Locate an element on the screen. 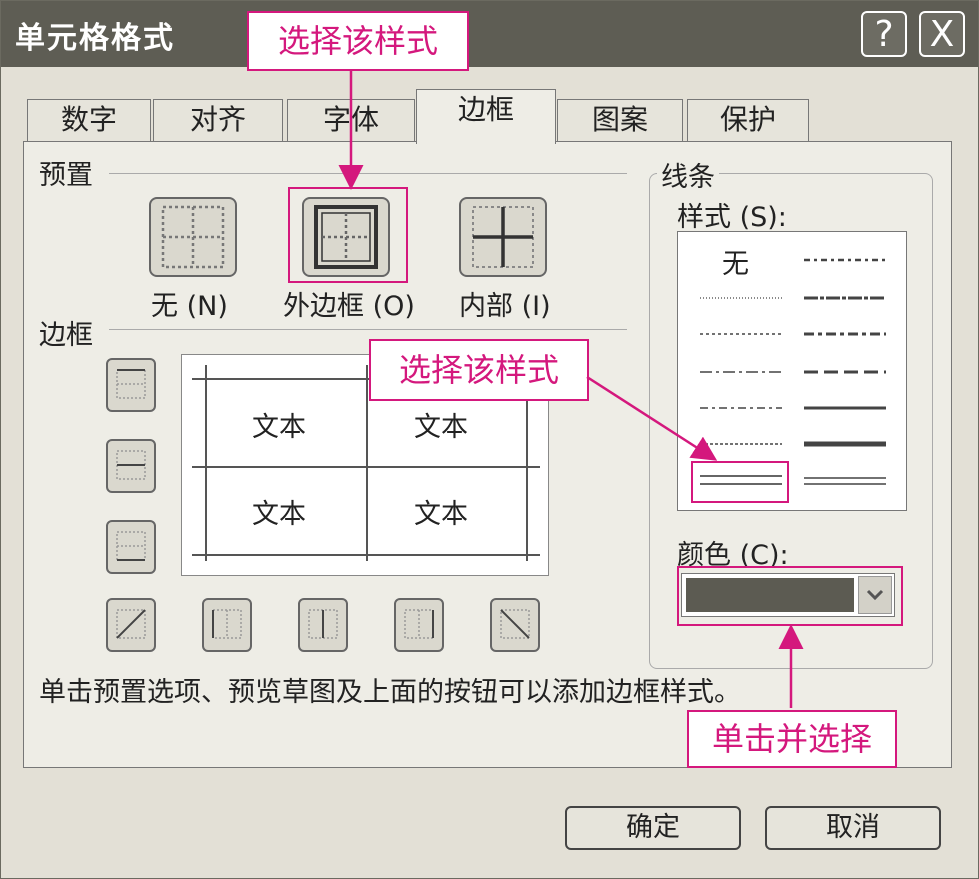  help-icon: ? is located at coordinates (884, 34).